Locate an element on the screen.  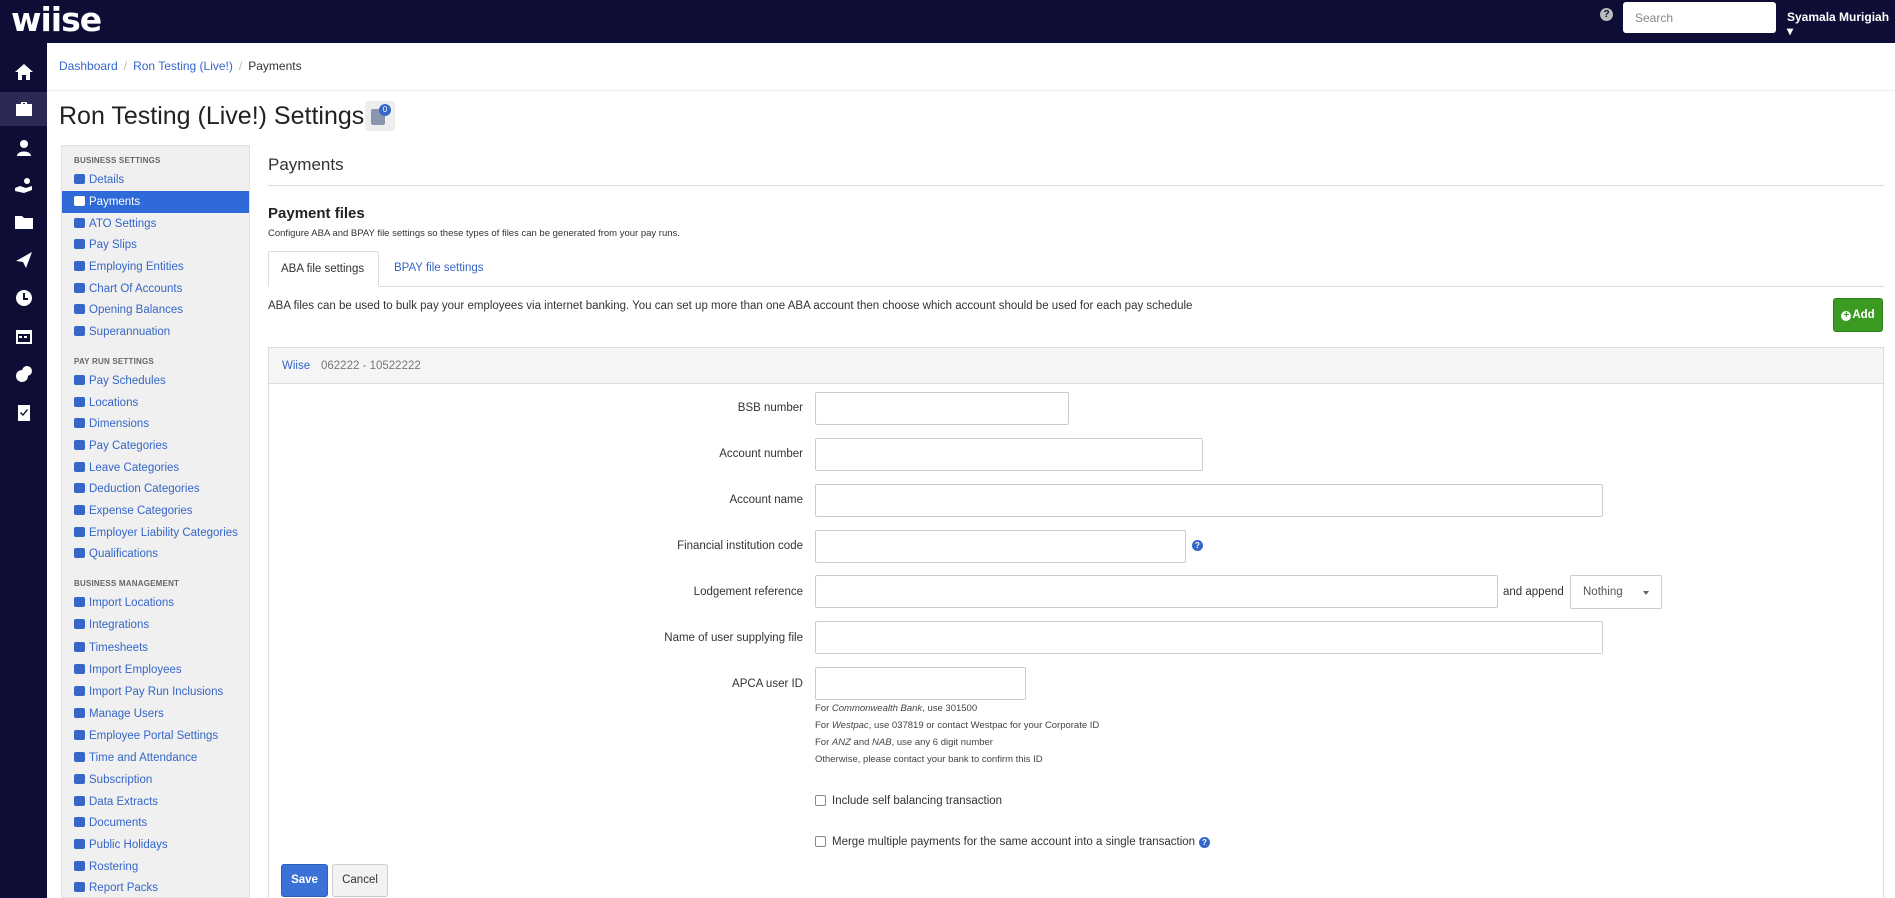
sidebar-item-leave-categories: Leave Categories is located at coordinates (155, 468).